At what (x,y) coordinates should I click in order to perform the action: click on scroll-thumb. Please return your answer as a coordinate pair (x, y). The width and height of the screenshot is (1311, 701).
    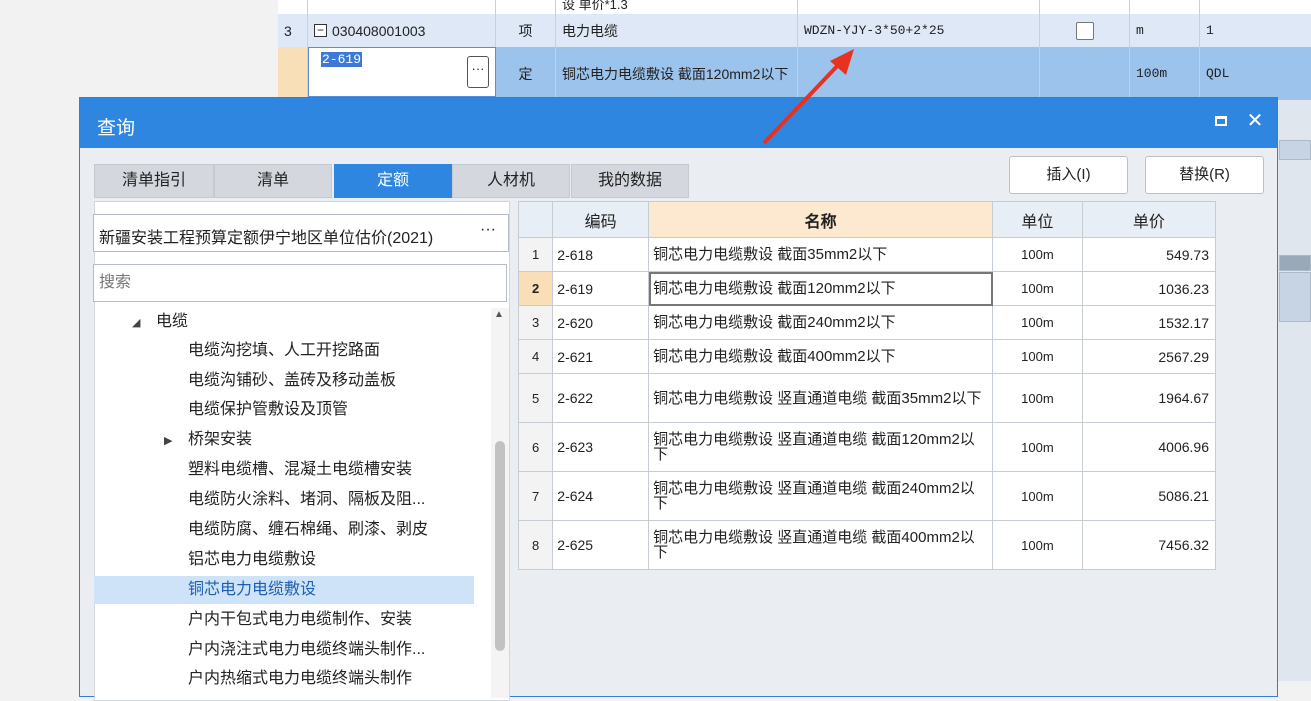
    Looking at the image, I should click on (500, 546).